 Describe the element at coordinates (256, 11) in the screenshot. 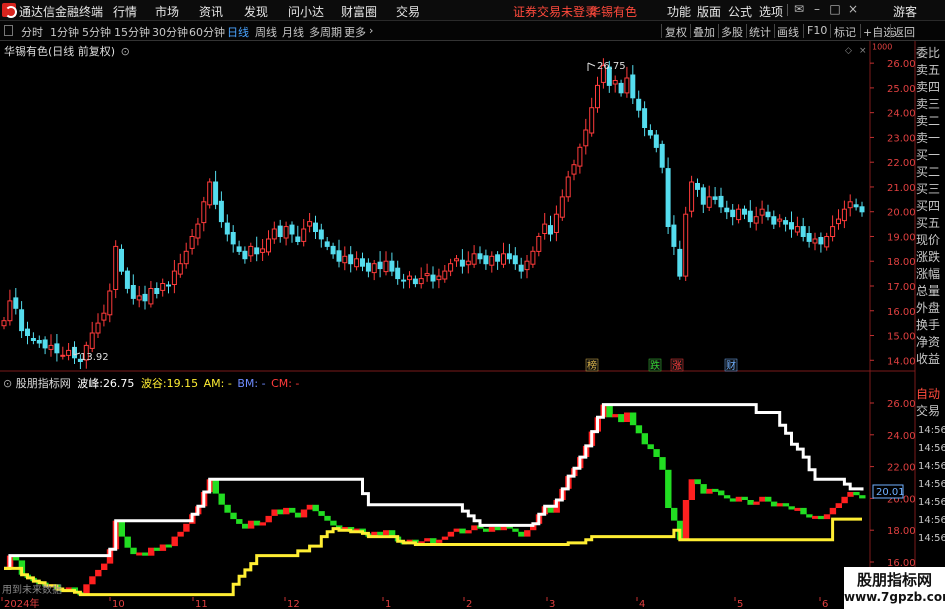

I see `menu-item-discover: 发现` at that location.